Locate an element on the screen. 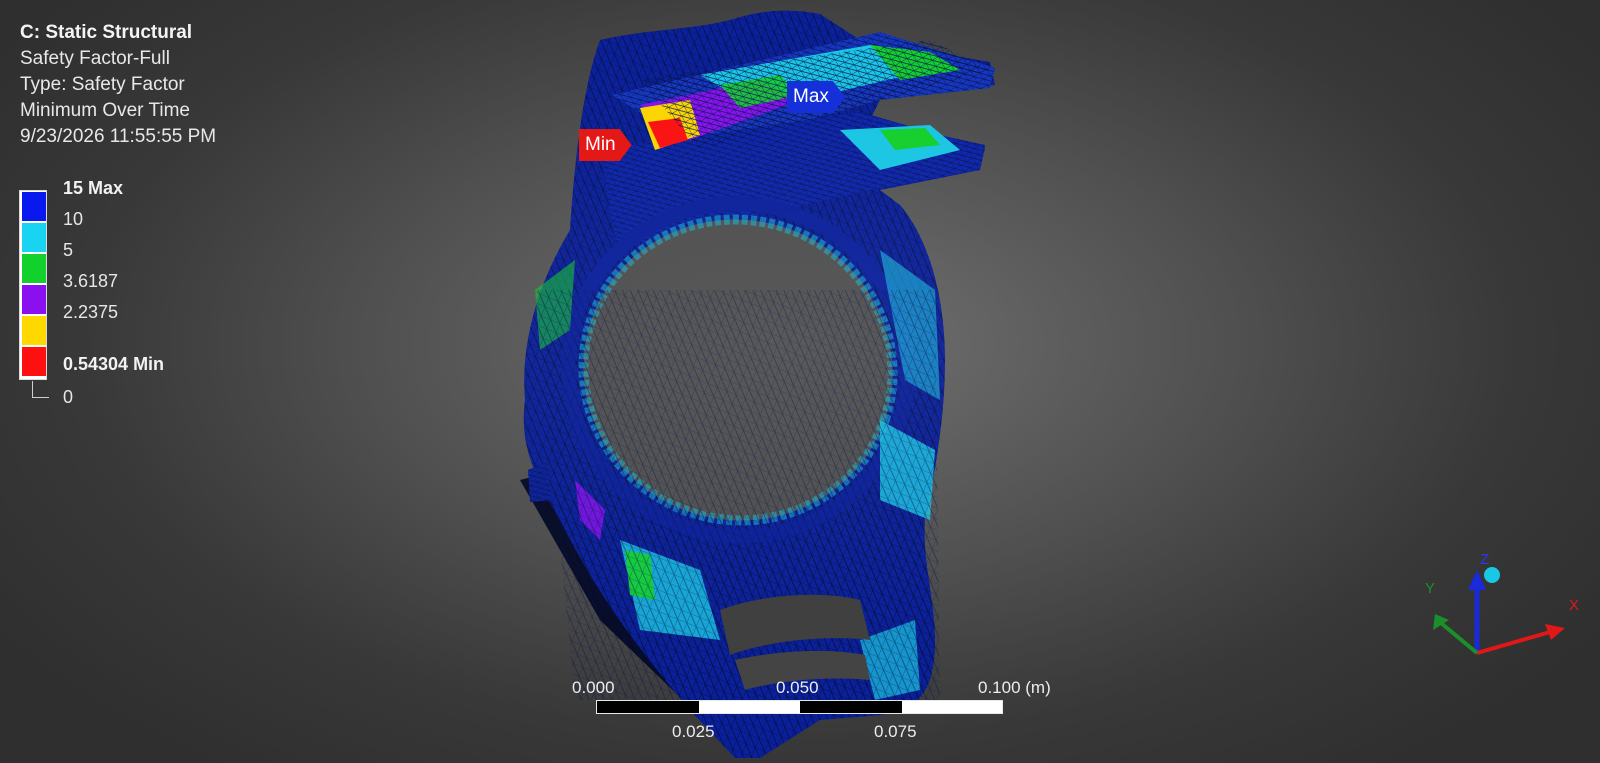 The image size is (1600, 763). scale-tick-label: 0.100 (m) is located at coordinates (1014, 687).